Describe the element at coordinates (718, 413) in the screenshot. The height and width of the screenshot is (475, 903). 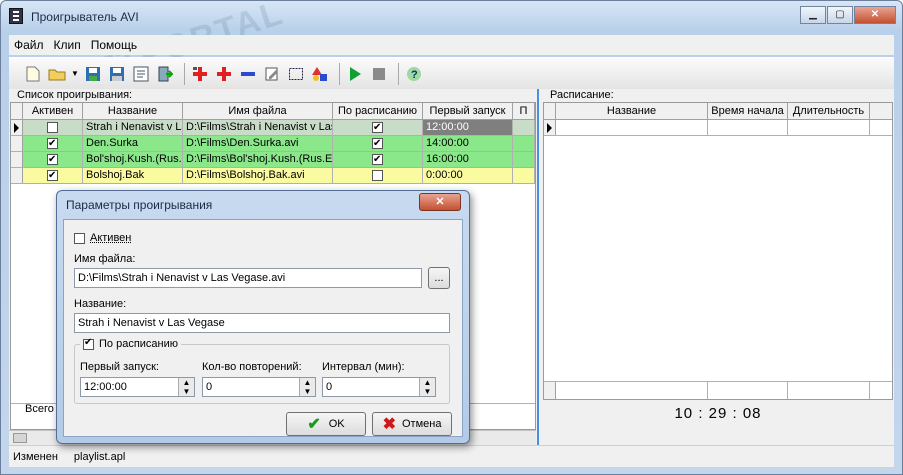
I see `clock-display: 10 : 29 : 08` at that location.